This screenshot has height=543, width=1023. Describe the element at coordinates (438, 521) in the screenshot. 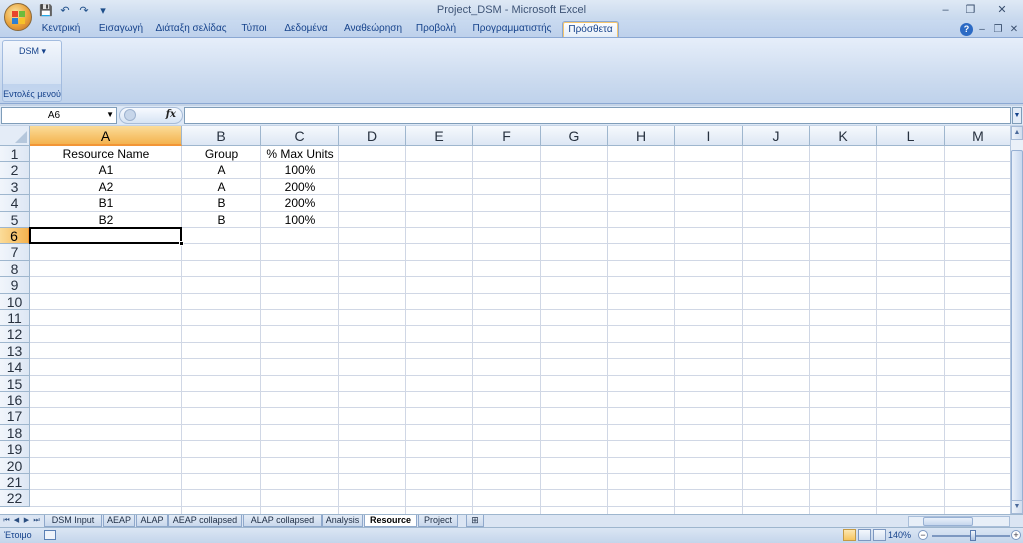

I see `sheet-tab-project: Project` at that location.